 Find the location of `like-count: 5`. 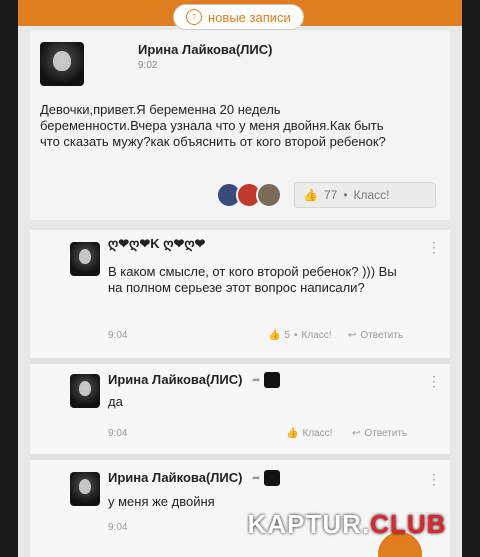

like-count: 5 is located at coordinates (287, 335).